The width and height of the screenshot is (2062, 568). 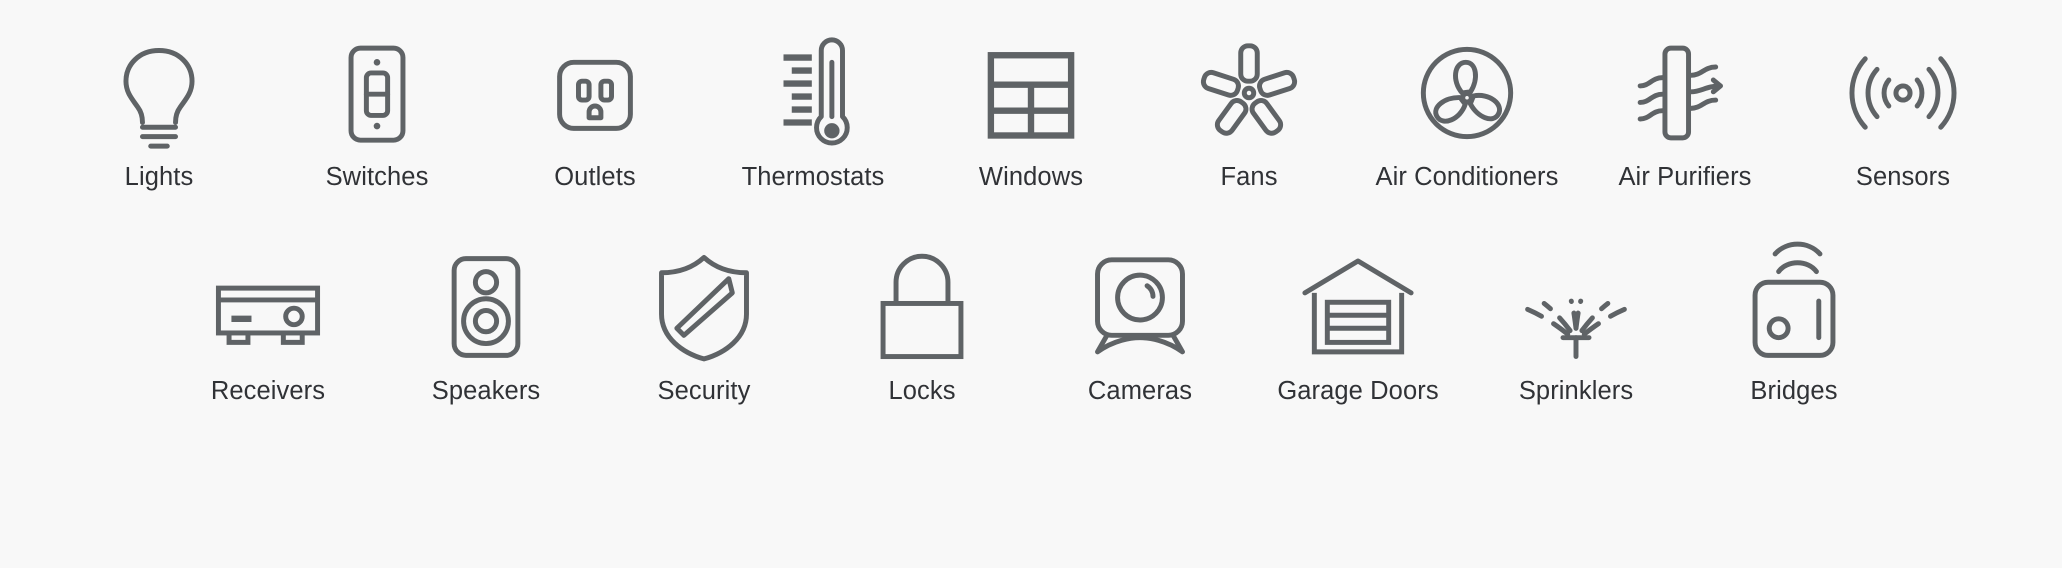 What do you see at coordinates (159, 93) in the screenshot?
I see `light-bulb-icon` at bounding box center [159, 93].